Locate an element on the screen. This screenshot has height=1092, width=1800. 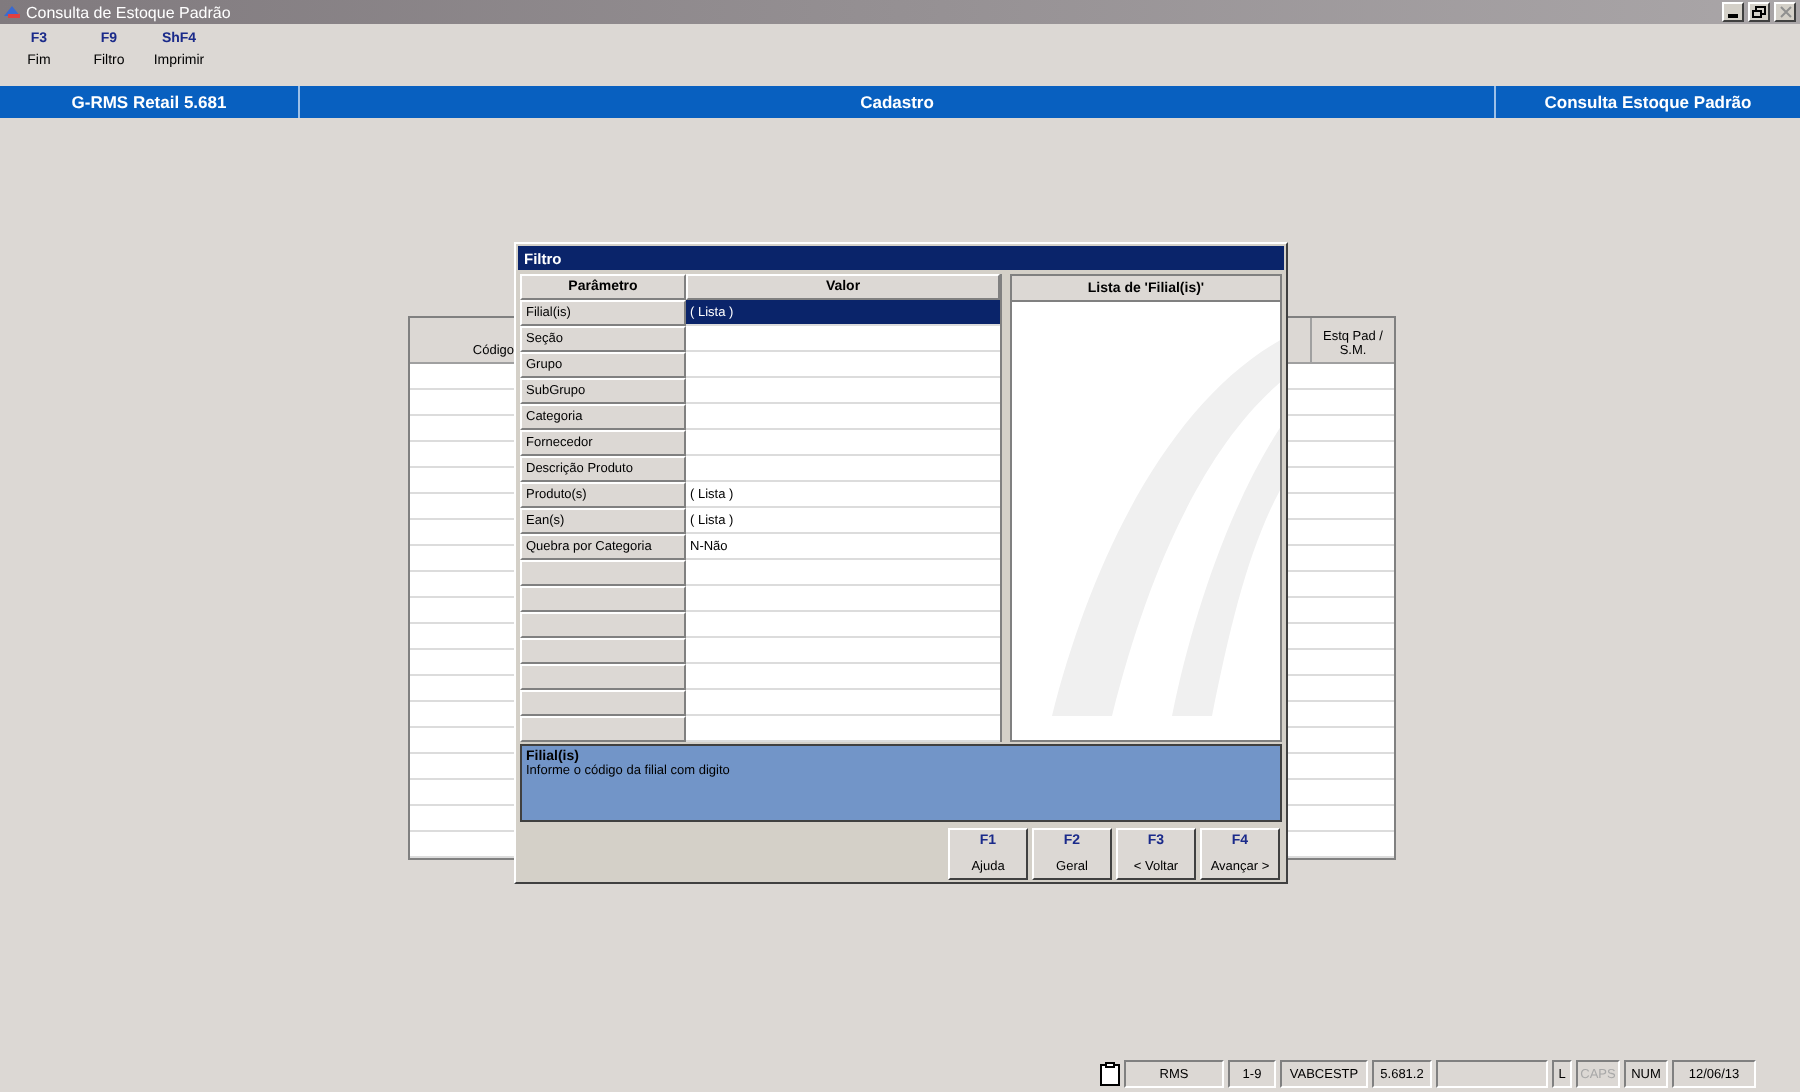
header-label: Cadastro is located at coordinates (898, 102).